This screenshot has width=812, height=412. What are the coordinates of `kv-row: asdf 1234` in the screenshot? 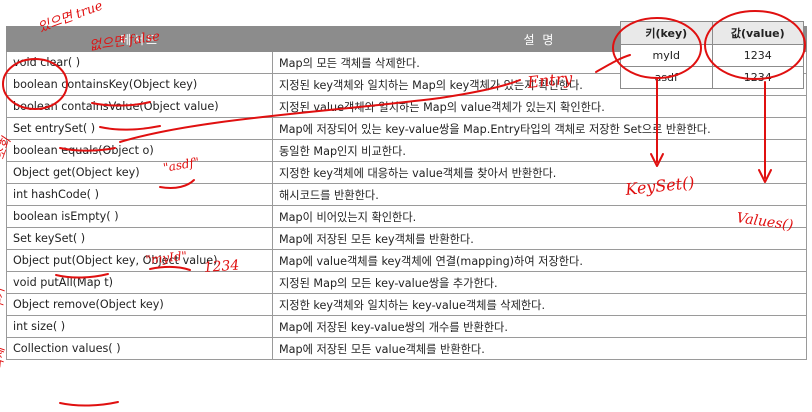 It's located at (712, 77).